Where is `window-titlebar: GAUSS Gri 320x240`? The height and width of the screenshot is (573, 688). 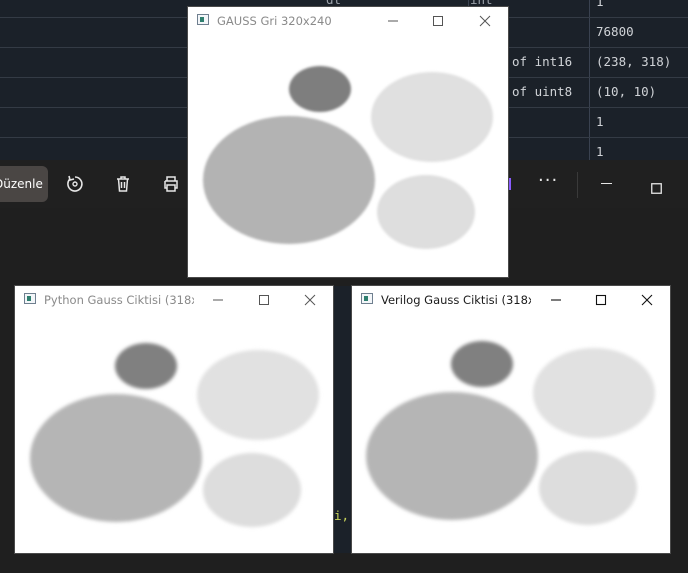
window-titlebar: GAUSS Gri 320x240 is located at coordinates (348, 21).